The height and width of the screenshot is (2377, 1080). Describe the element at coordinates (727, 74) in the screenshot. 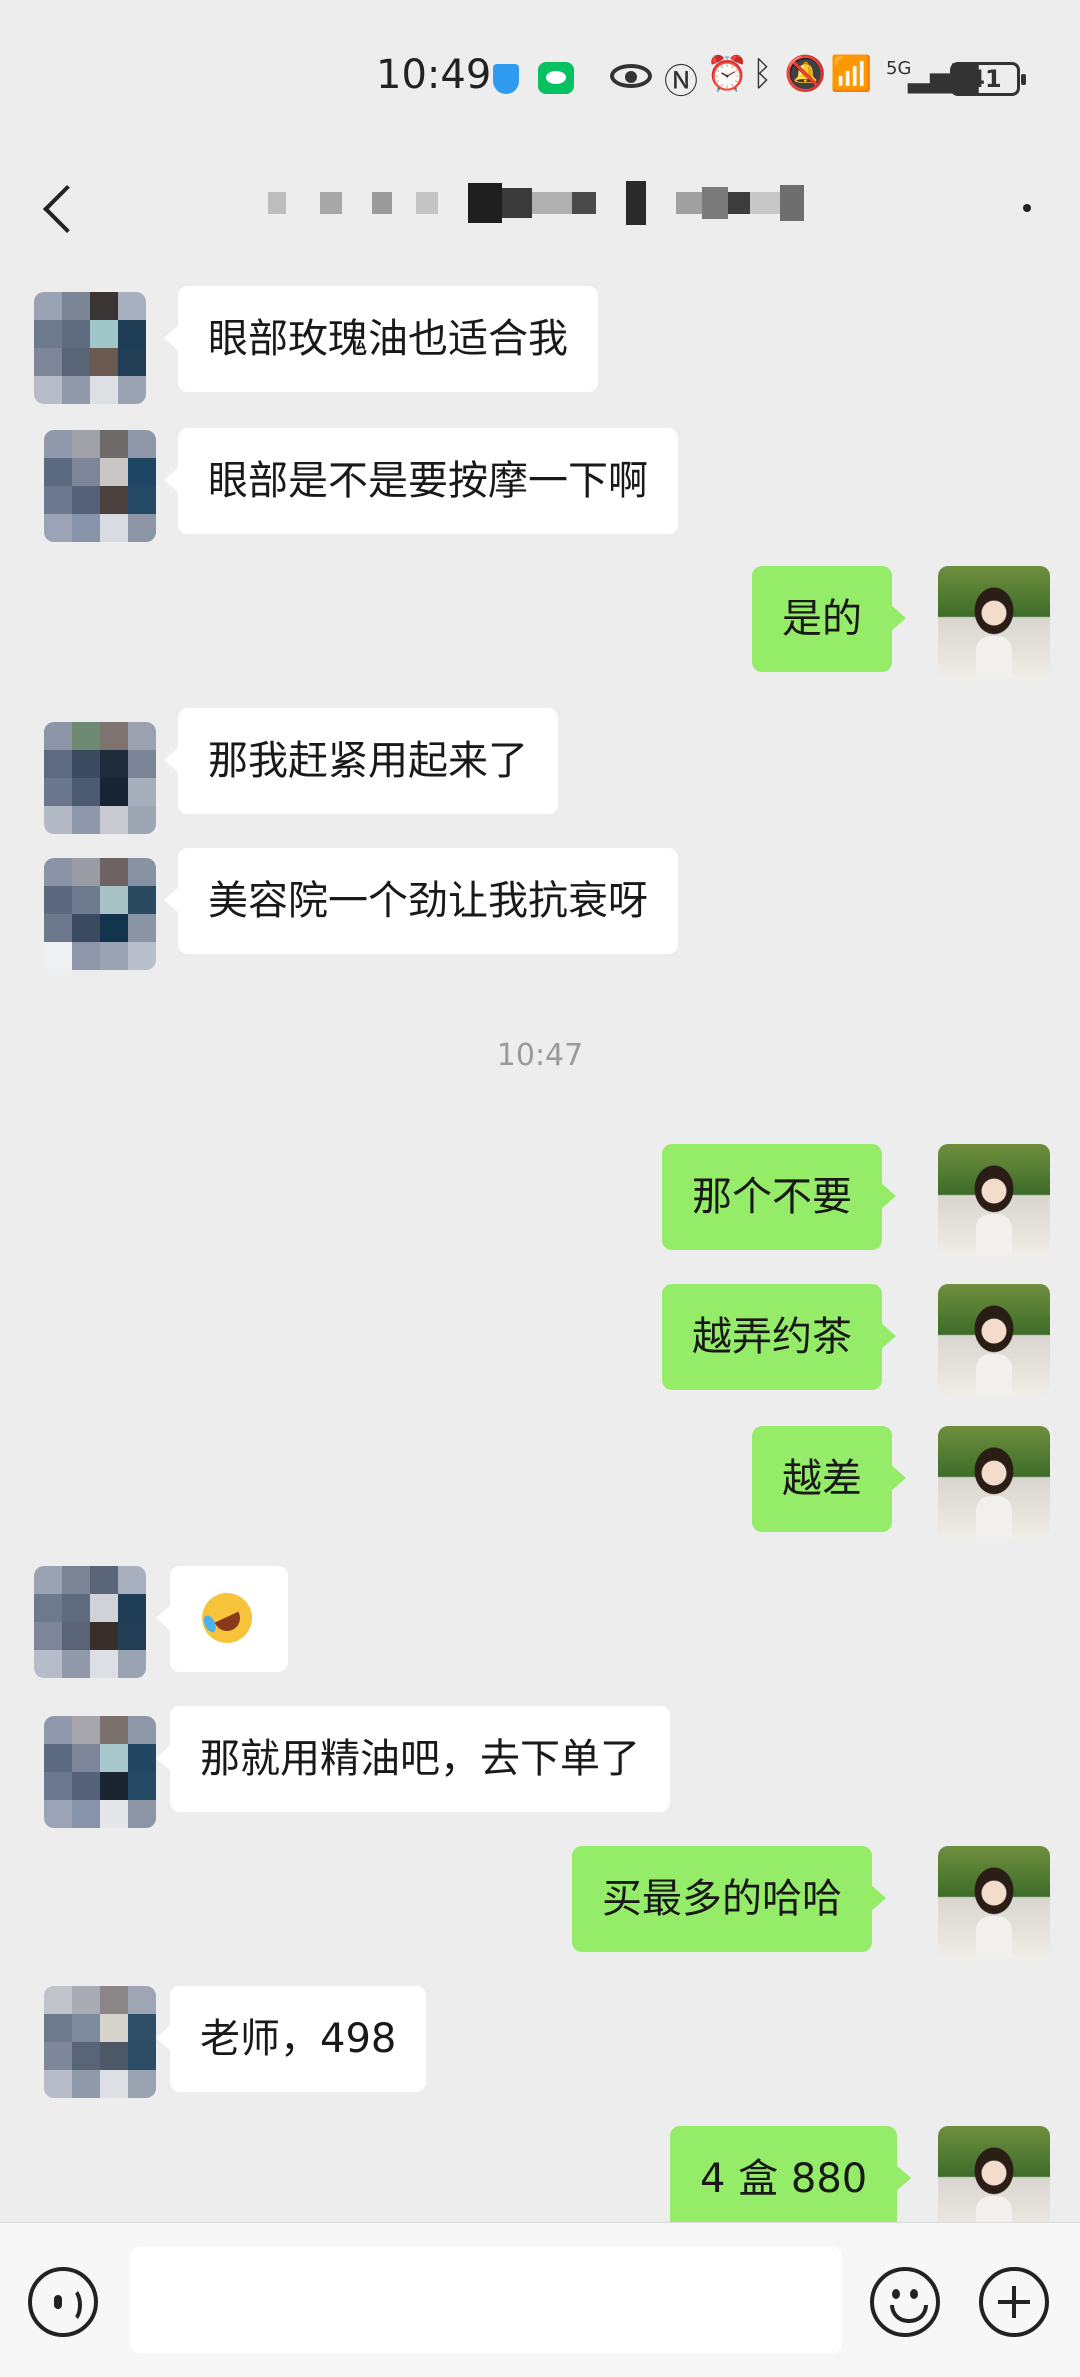

I see `alarm-icon: ⏰` at that location.